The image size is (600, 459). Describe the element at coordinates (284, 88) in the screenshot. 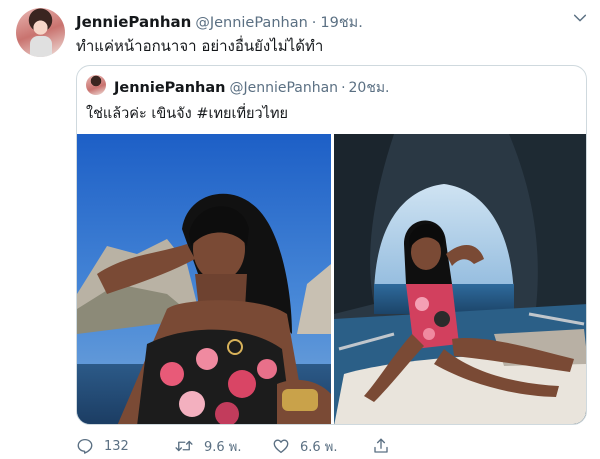

I see `quoted-author-handle: @JenniePanhan` at that location.